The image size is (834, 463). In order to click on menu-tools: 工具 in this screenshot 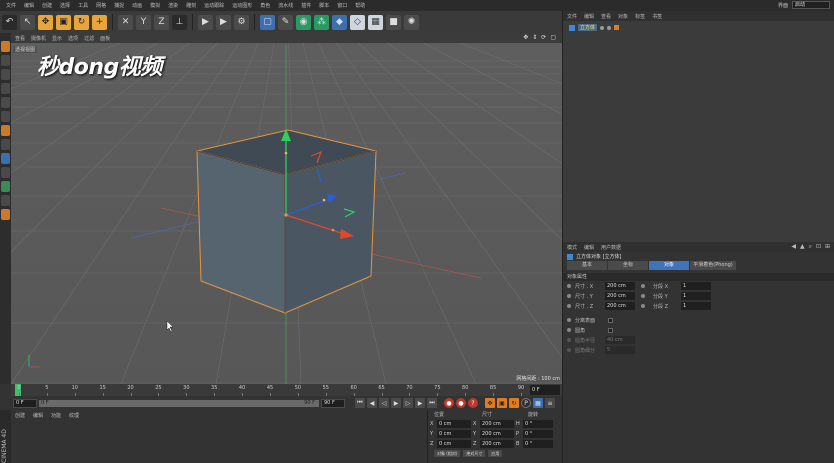, I will do `click(83, 5)`.